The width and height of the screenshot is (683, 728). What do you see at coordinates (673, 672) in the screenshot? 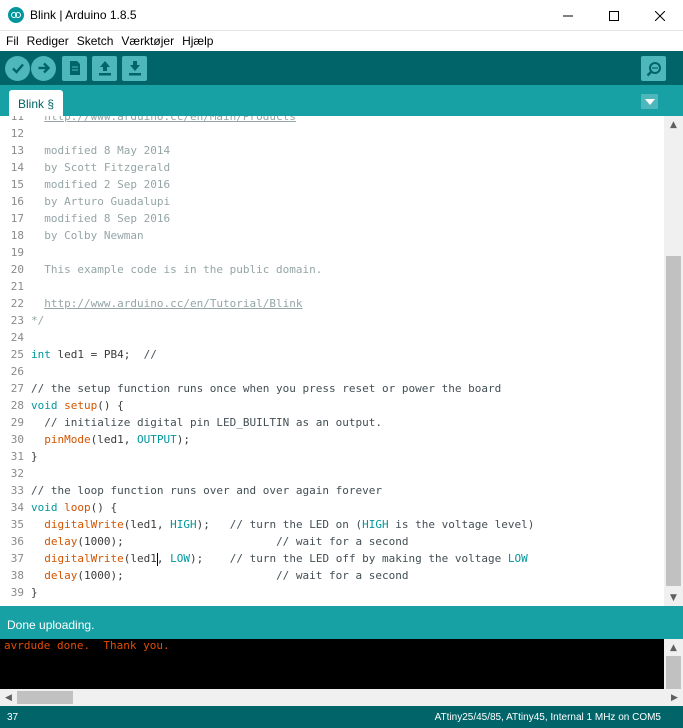
I see `console-scroll-thumb` at bounding box center [673, 672].